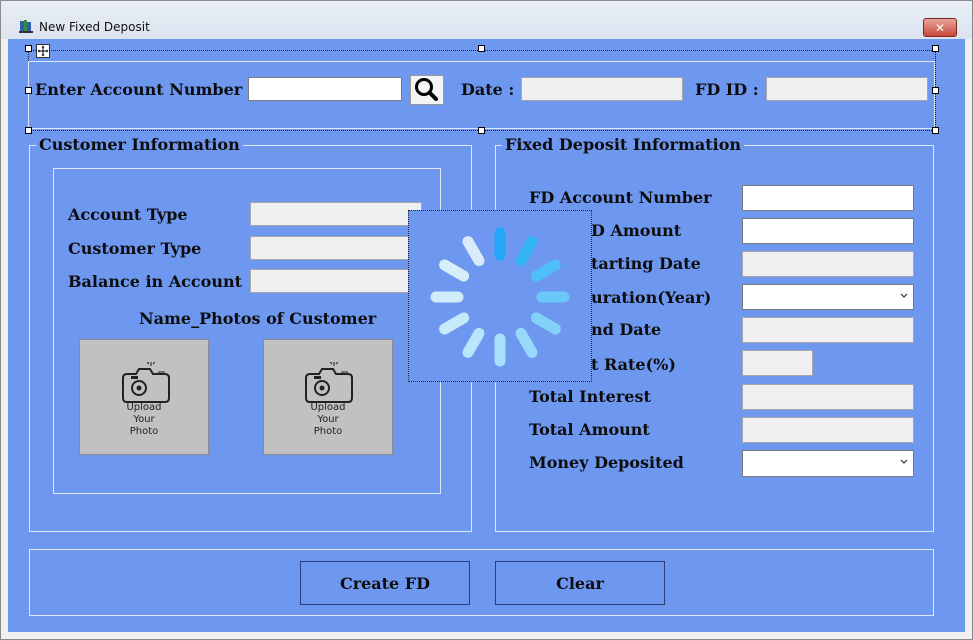 Image resolution: width=973 pixels, height=640 pixels. What do you see at coordinates (828, 264) in the screenshot?
I see `fd-starting-date-field` at bounding box center [828, 264].